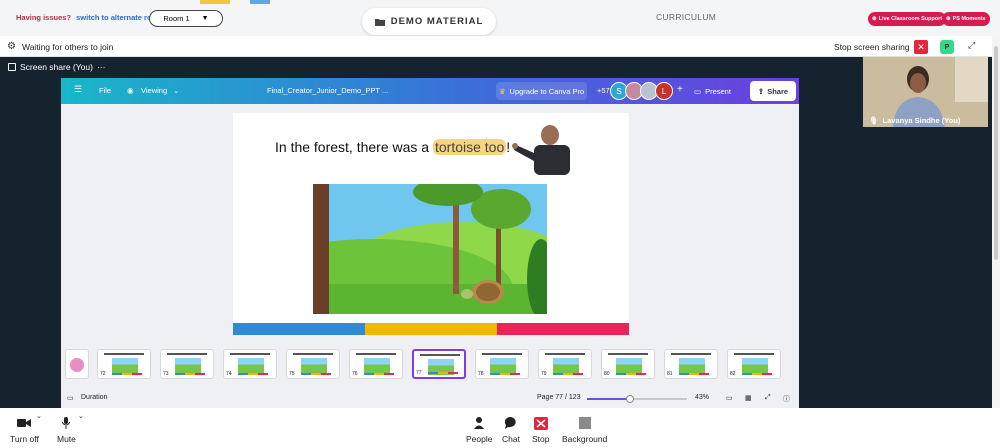 This screenshot has width=1000, height=448. I want to click on fullscreen-icon: ⤢, so click(768, 398).